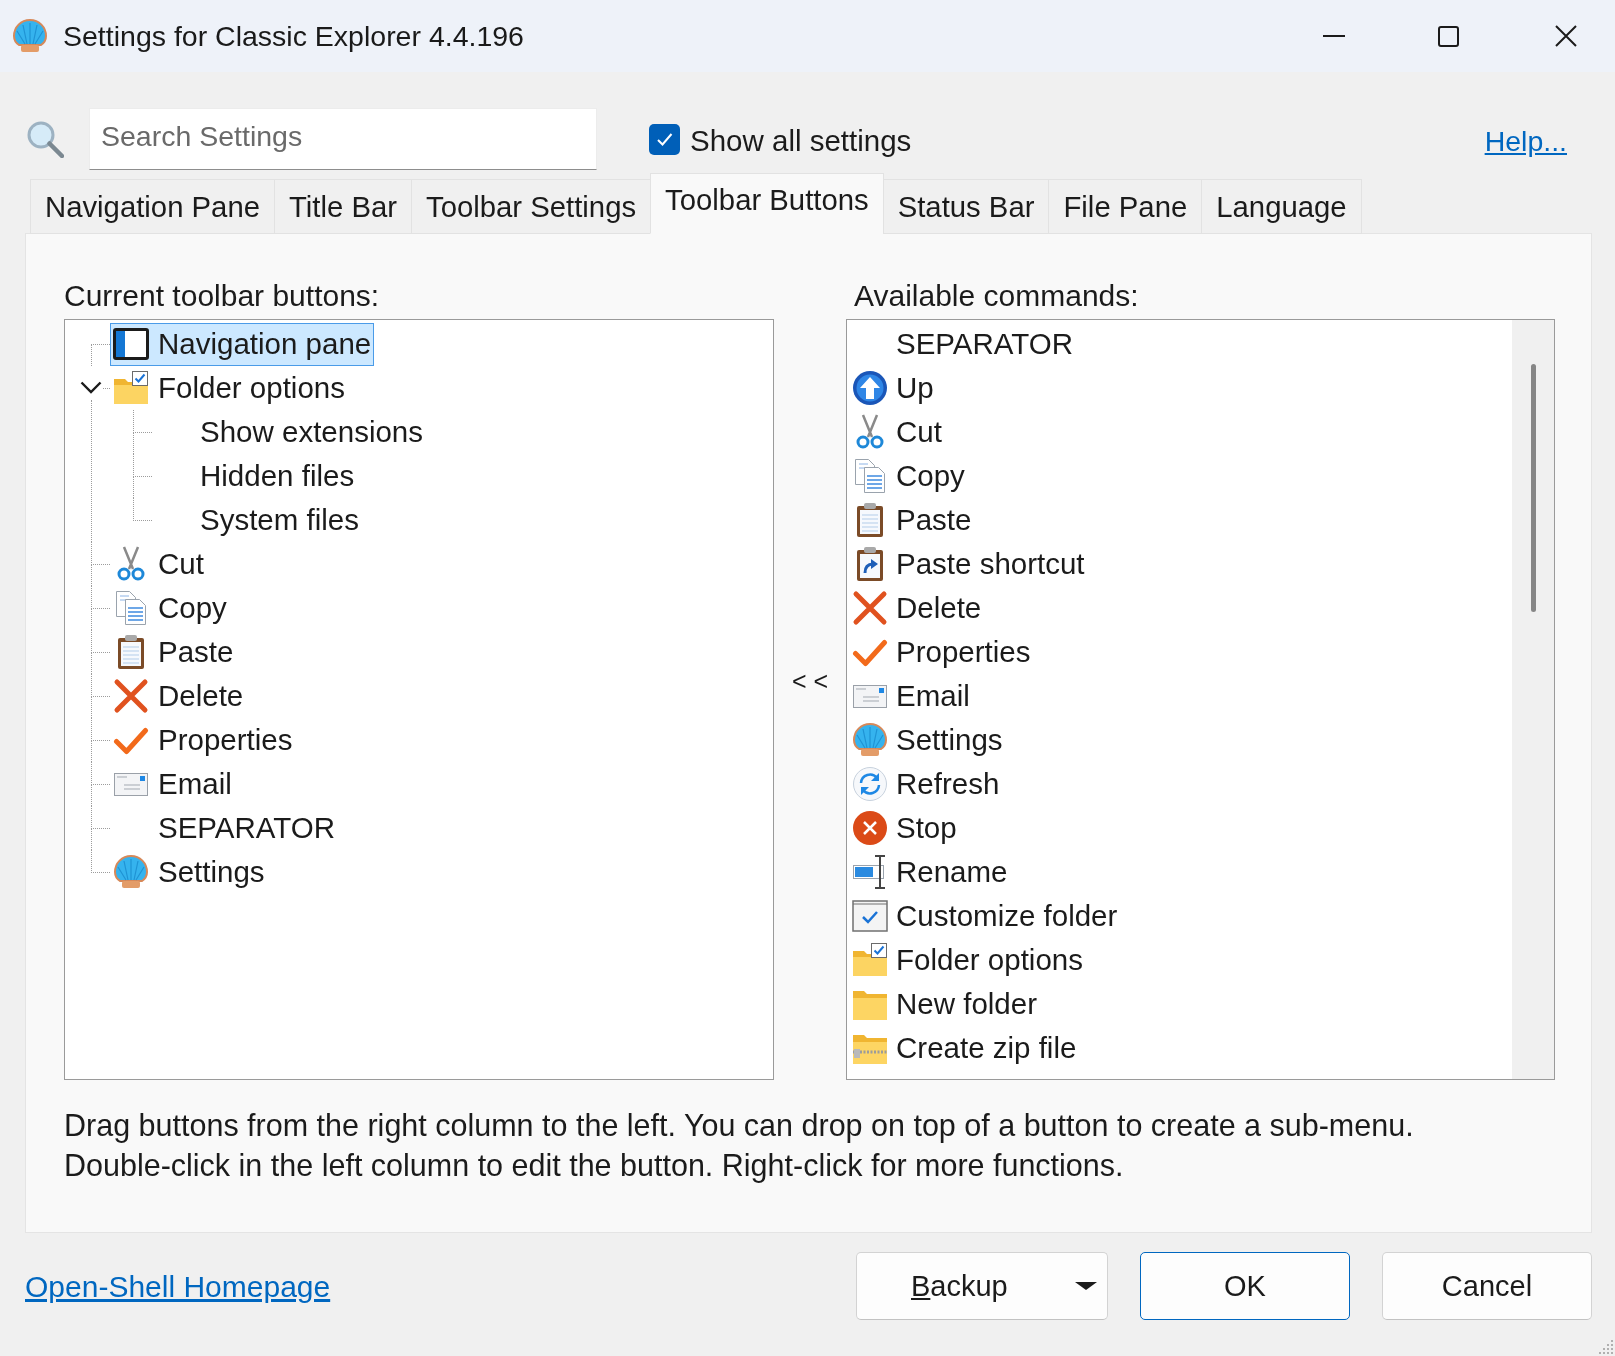  I want to click on tab: Status Bar, so click(966, 206).